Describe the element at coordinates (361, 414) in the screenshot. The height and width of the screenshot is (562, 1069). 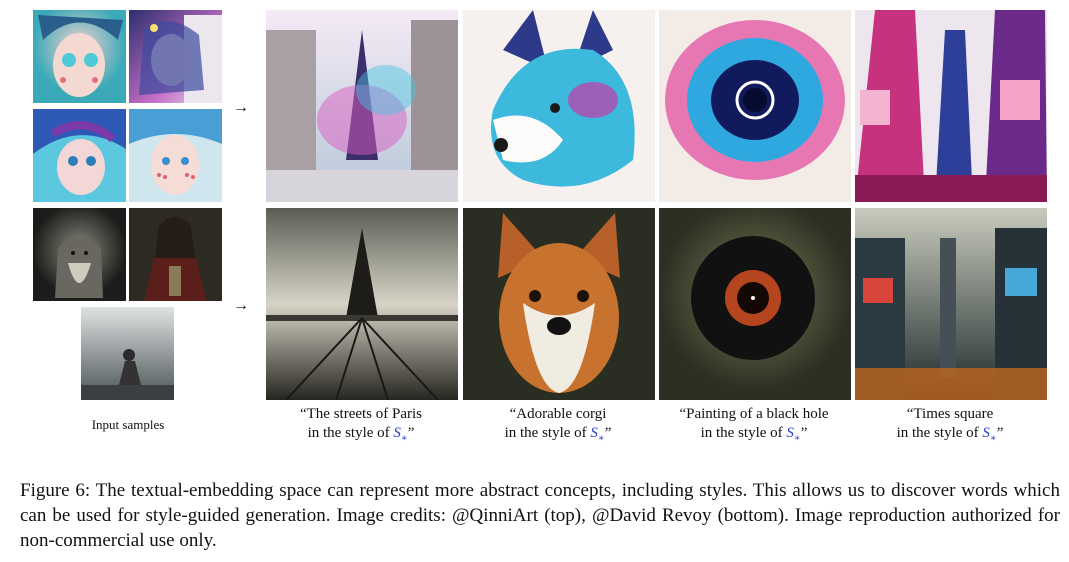
I see `caption-line1: “The streets of Paris` at that location.